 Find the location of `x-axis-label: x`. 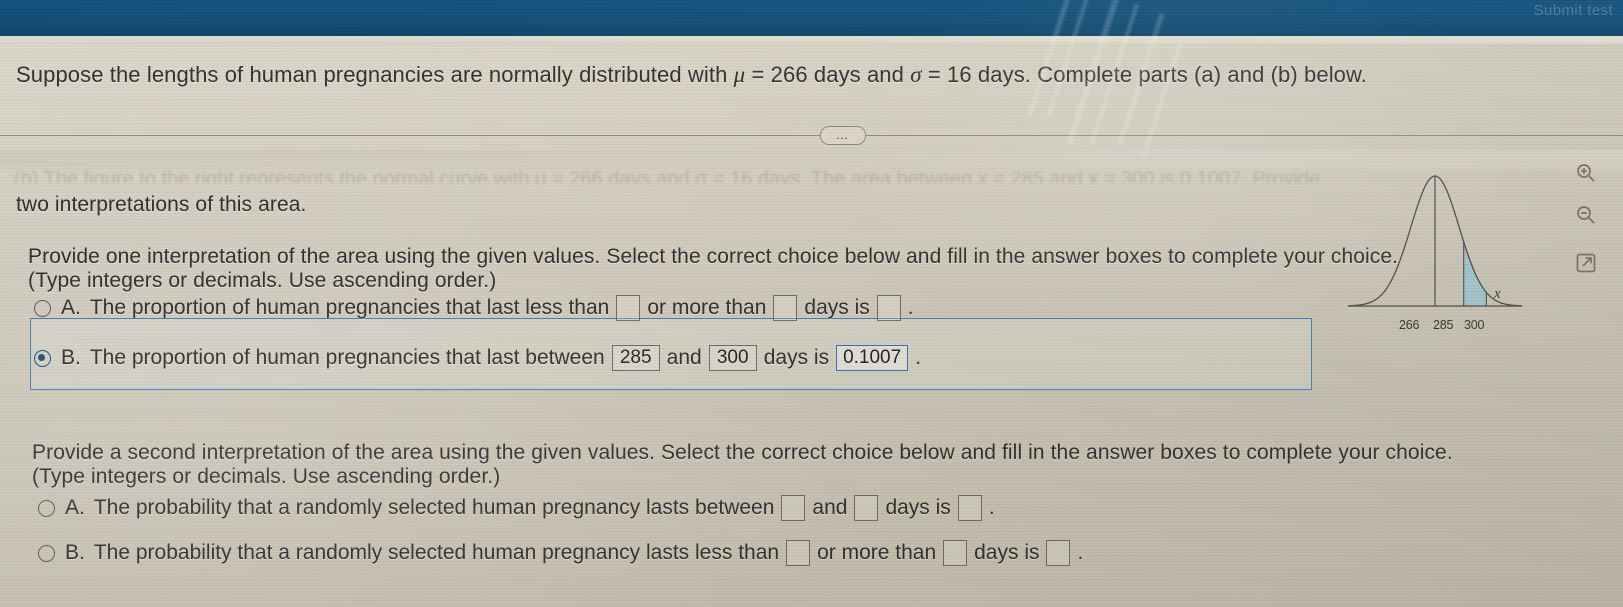

x-axis-label: x is located at coordinates (1497, 294).